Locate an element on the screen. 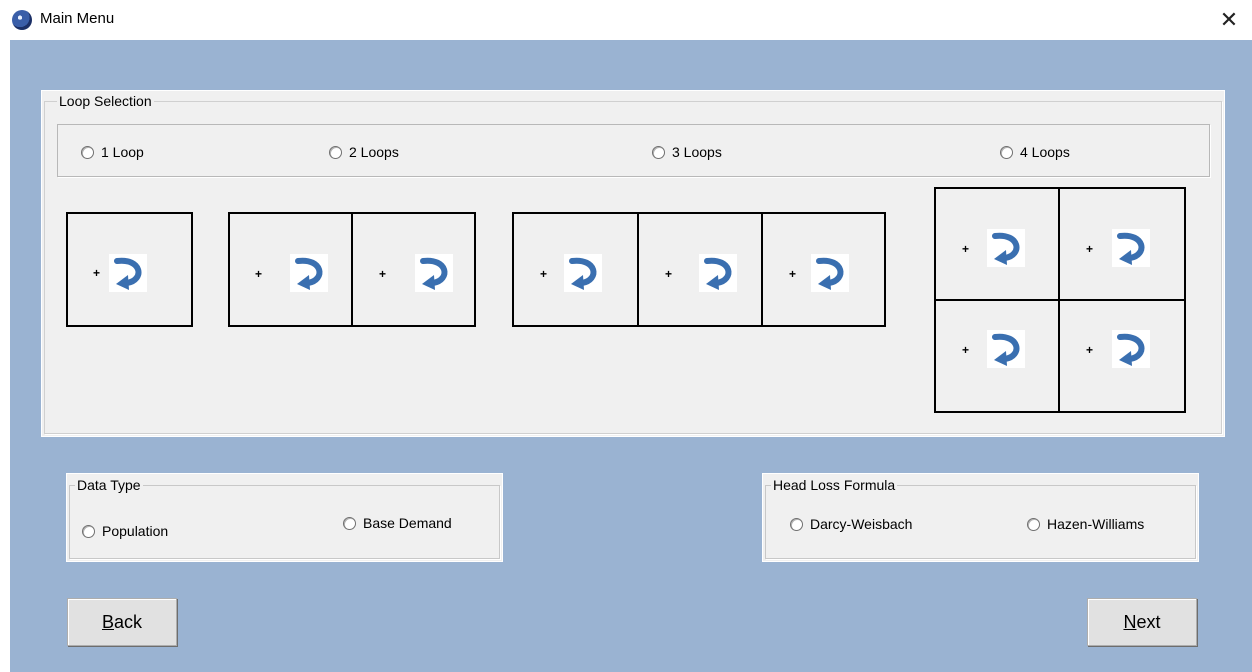  radio-label: 3 Loops is located at coordinates (697, 152).